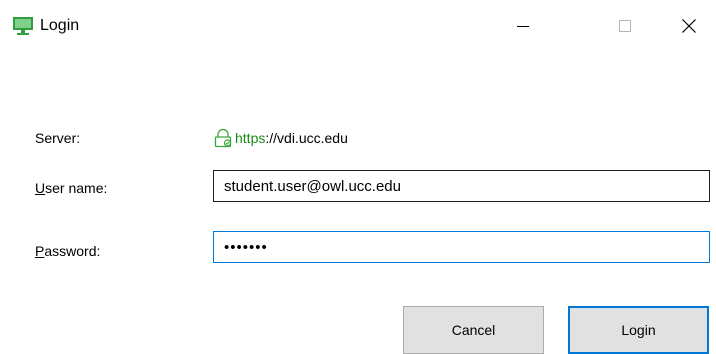 This screenshot has width=716, height=354. Describe the element at coordinates (250, 138) in the screenshot. I see `server-scheme: https` at that location.